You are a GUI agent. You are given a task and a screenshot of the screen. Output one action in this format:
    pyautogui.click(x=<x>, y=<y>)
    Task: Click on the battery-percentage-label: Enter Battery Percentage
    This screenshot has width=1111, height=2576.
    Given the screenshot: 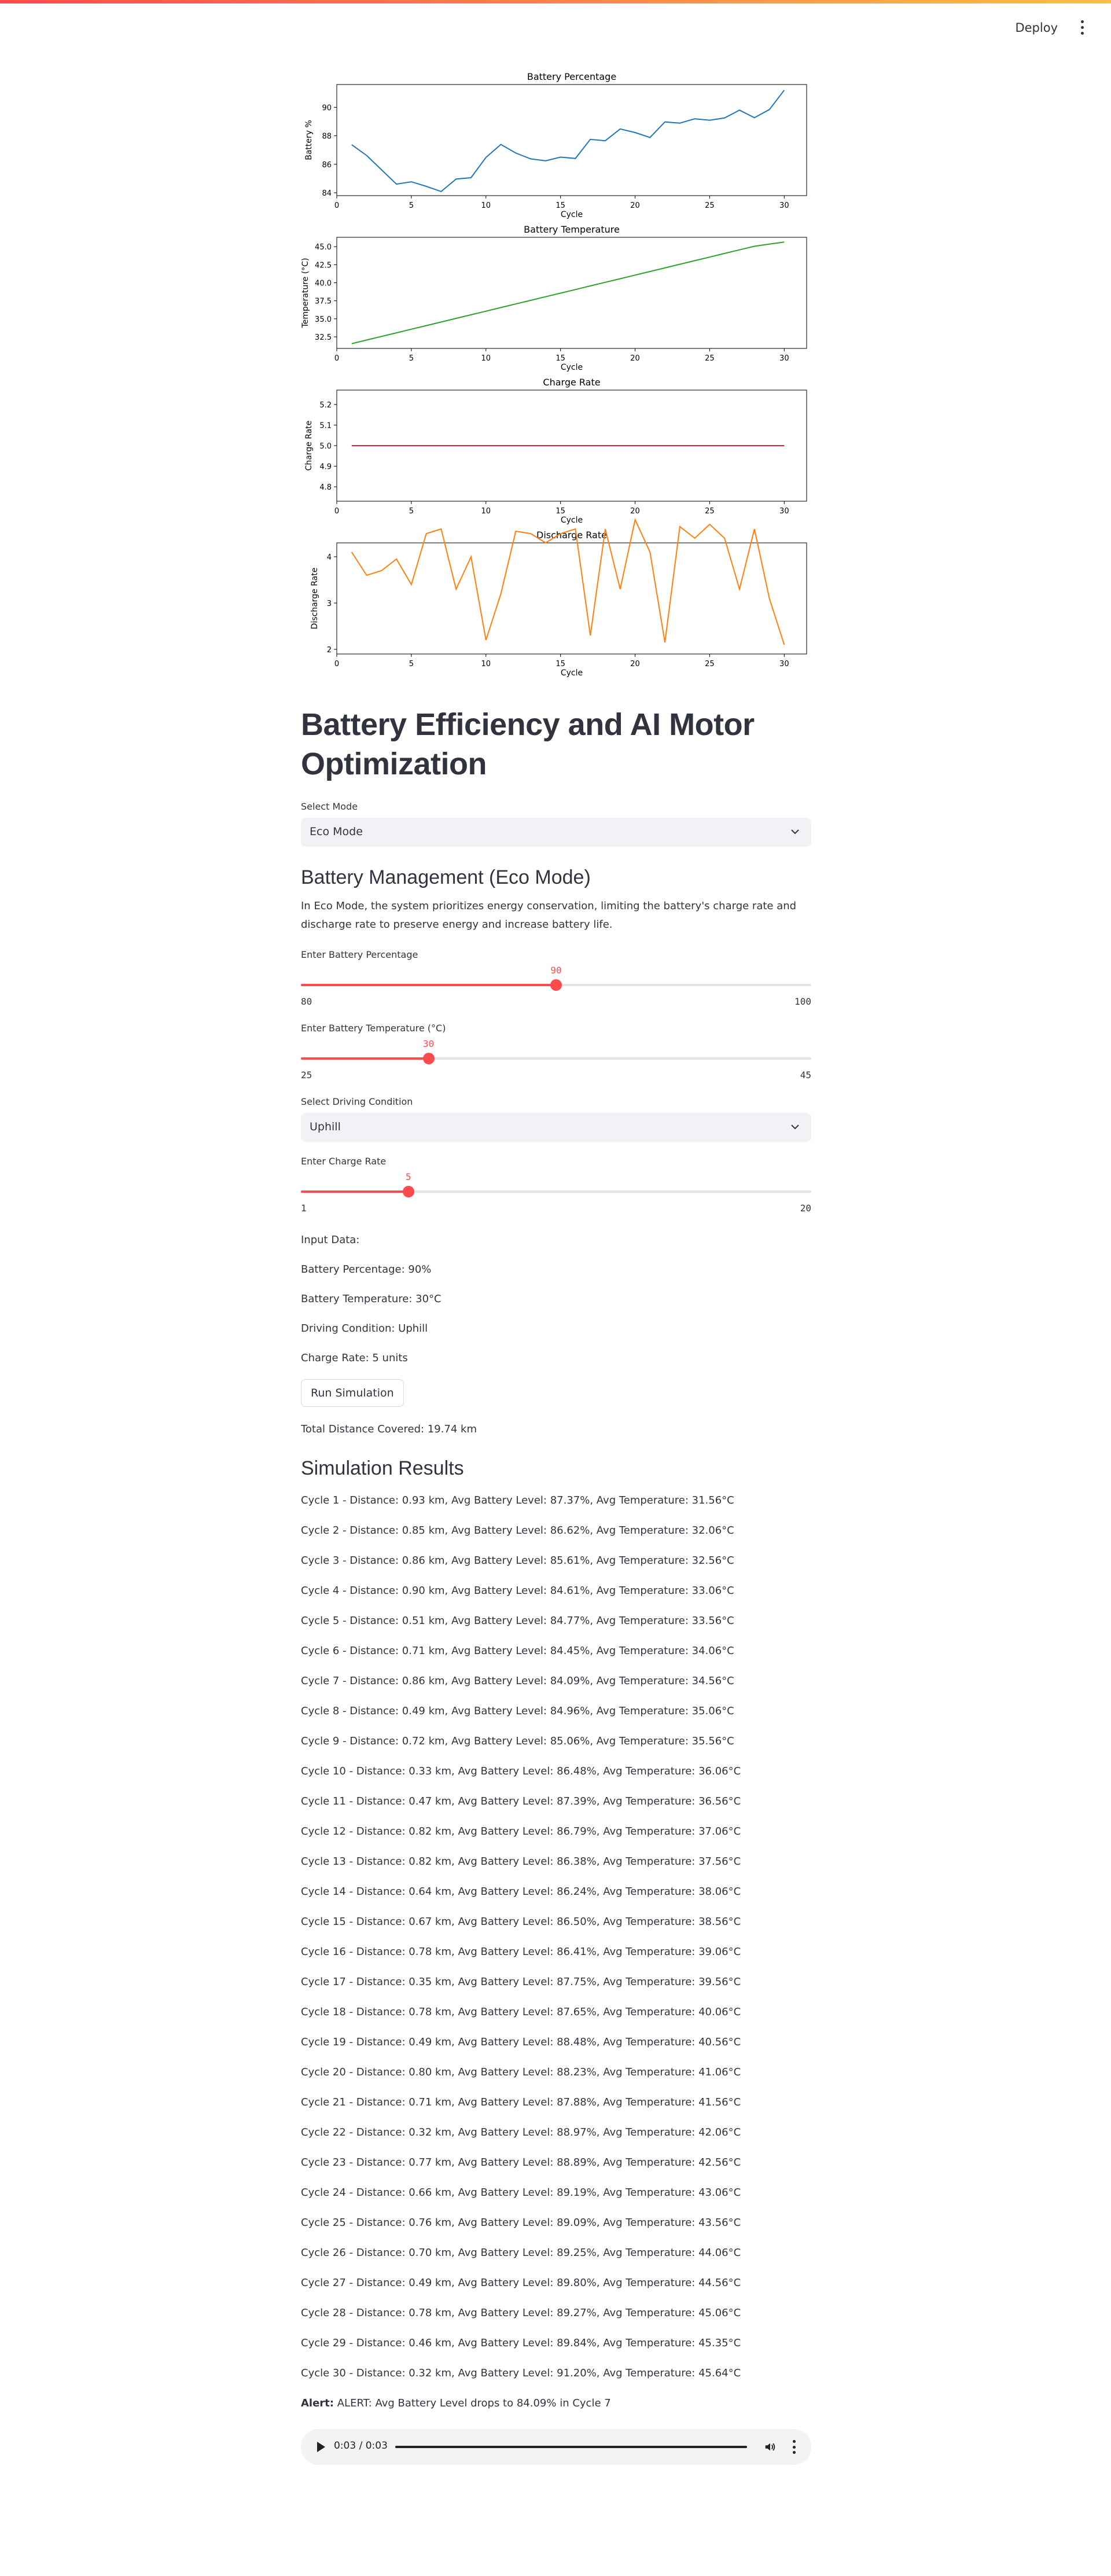 What is the action you would take?
    pyautogui.click(x=359, y=954)
    